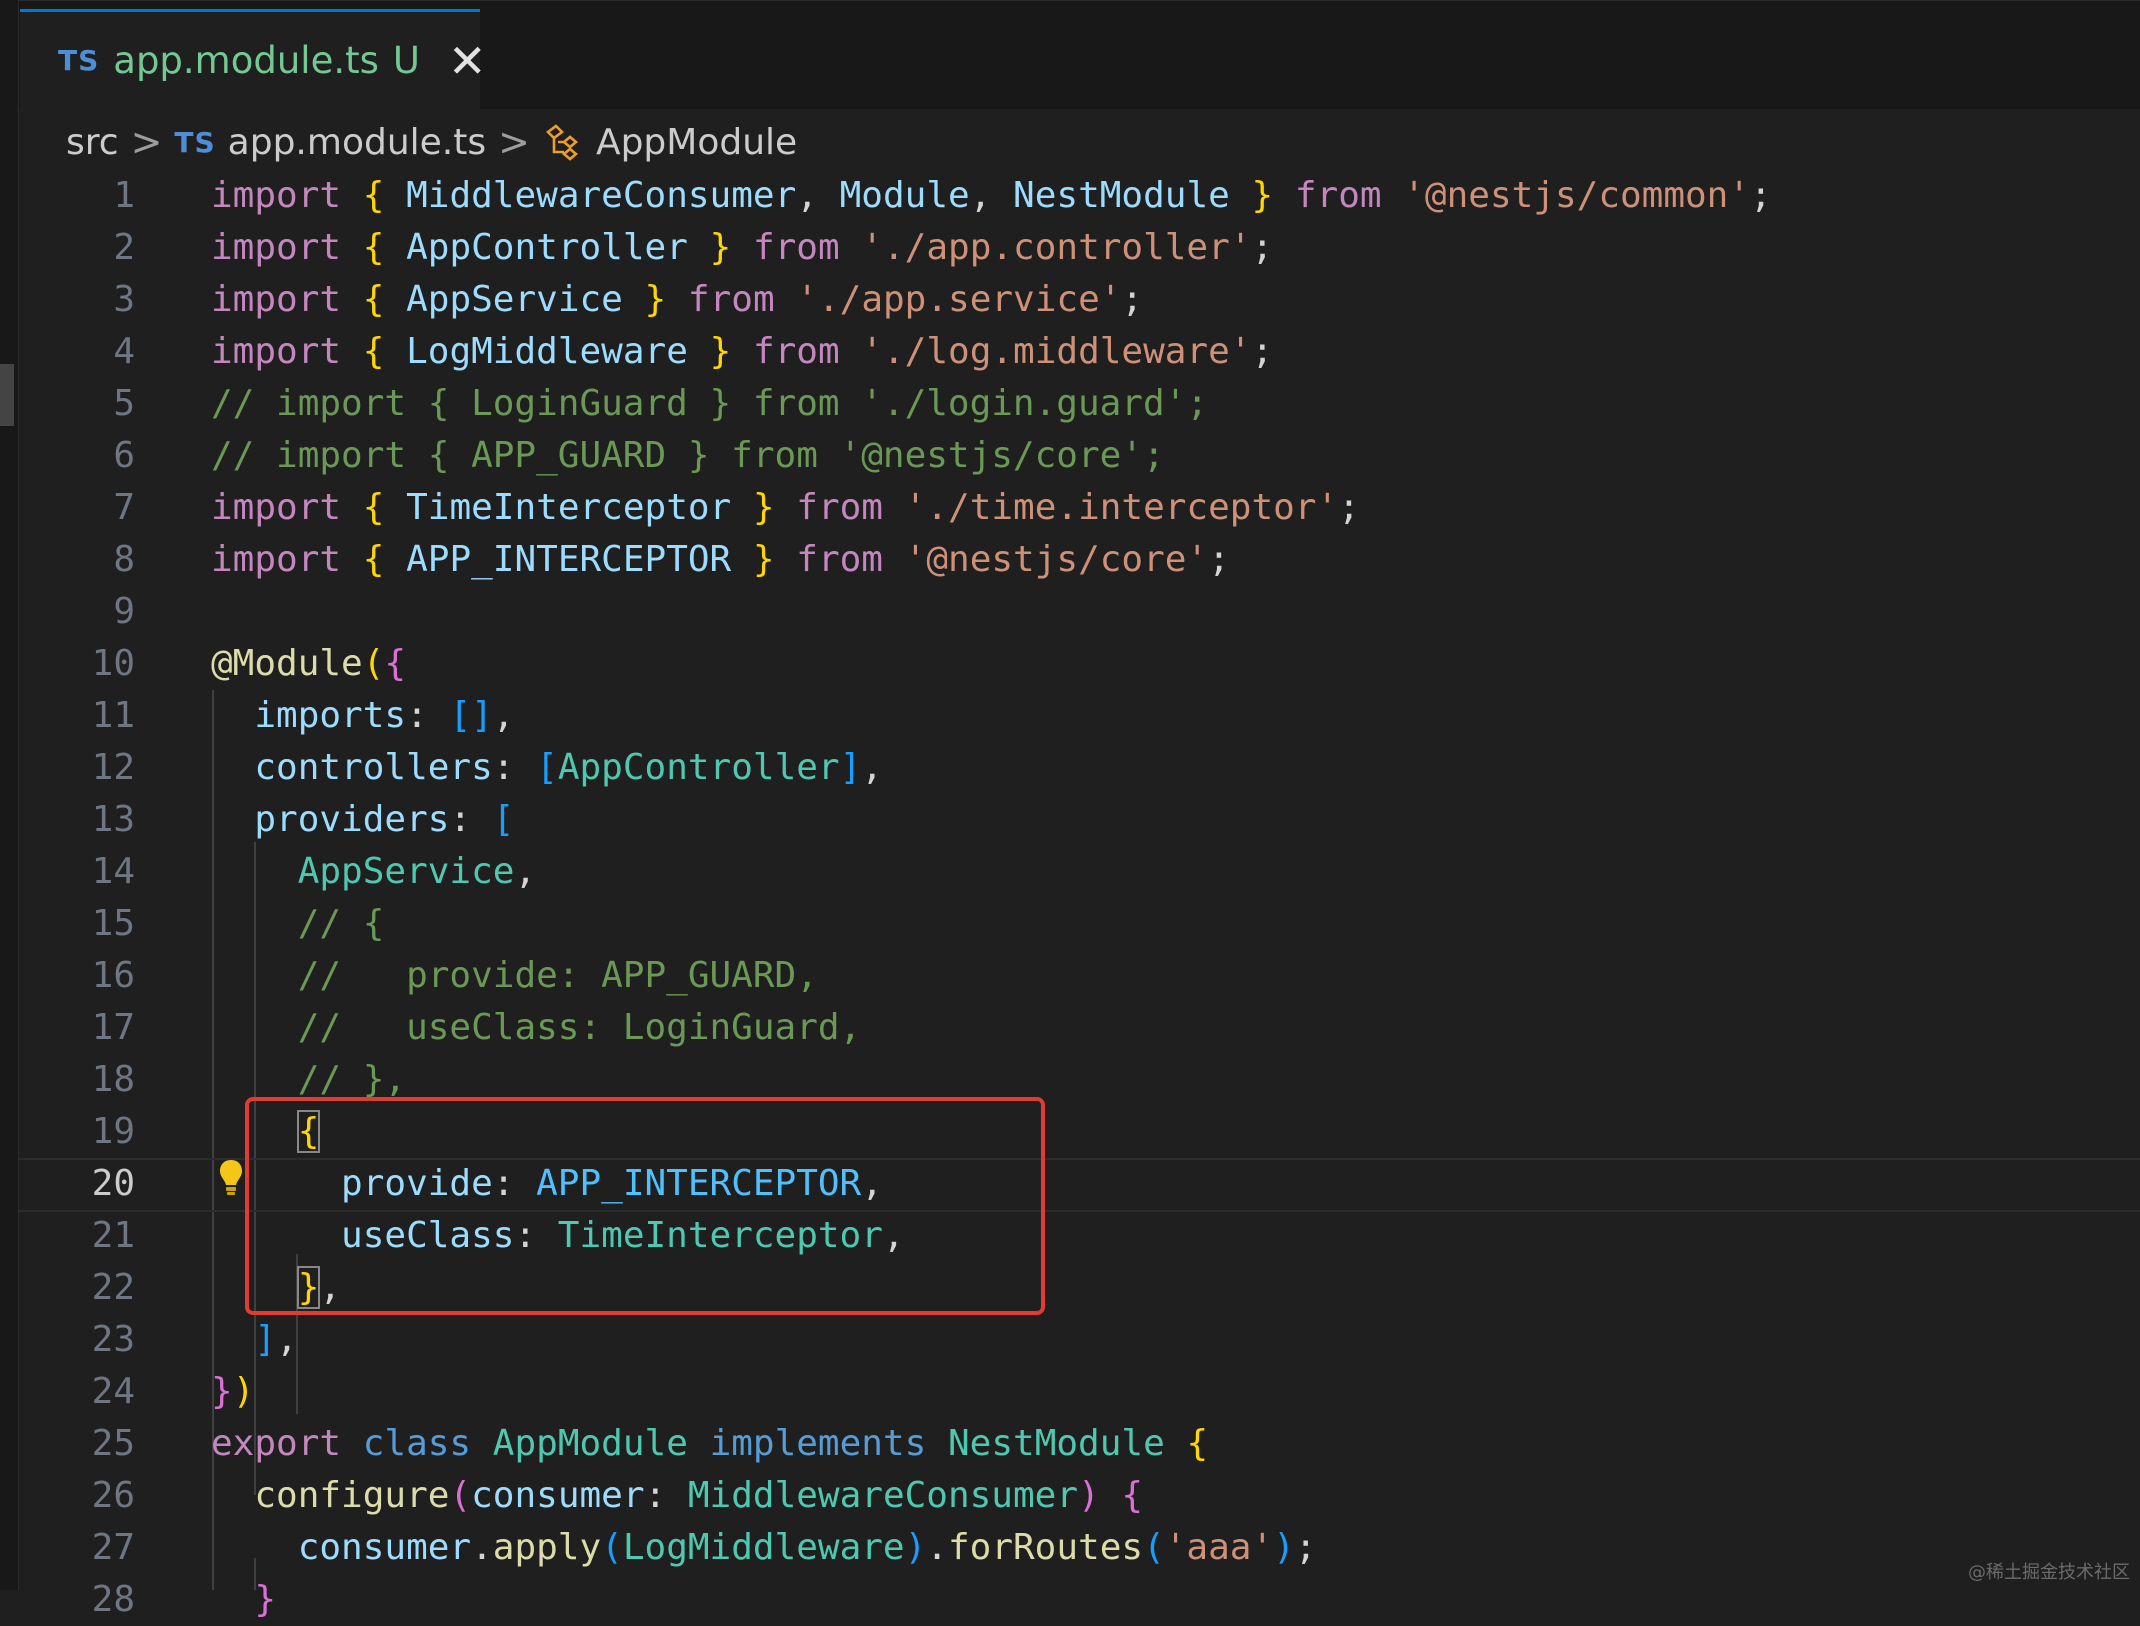  I want to click on line-number: 12, so click(113, 767).